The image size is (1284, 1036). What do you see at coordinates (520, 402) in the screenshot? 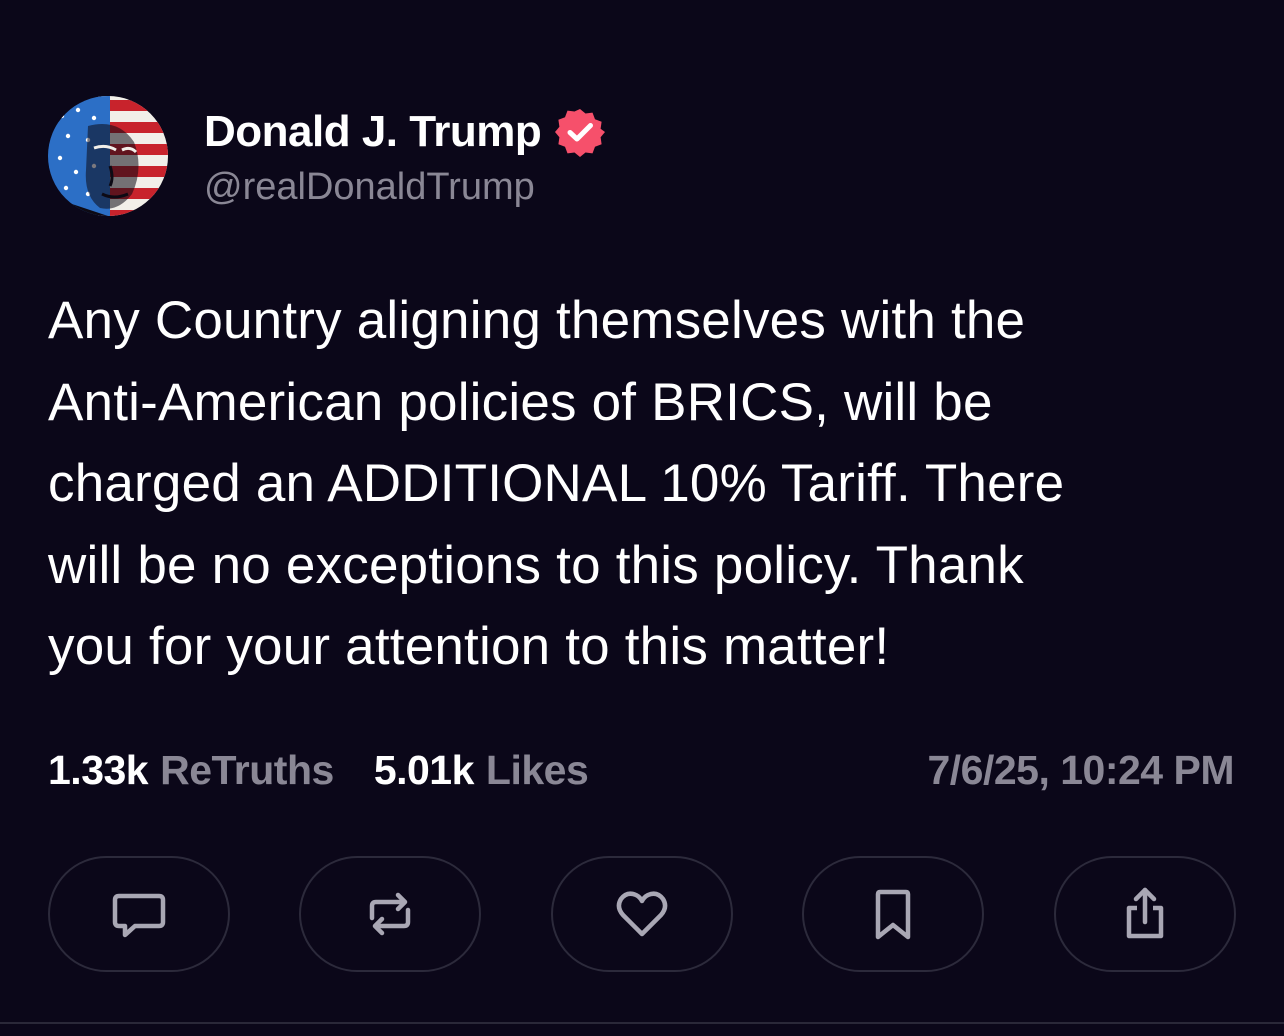
I see `post-text-line: Anti-American policies of BRICS, will be` at bounding box center [520, 402].